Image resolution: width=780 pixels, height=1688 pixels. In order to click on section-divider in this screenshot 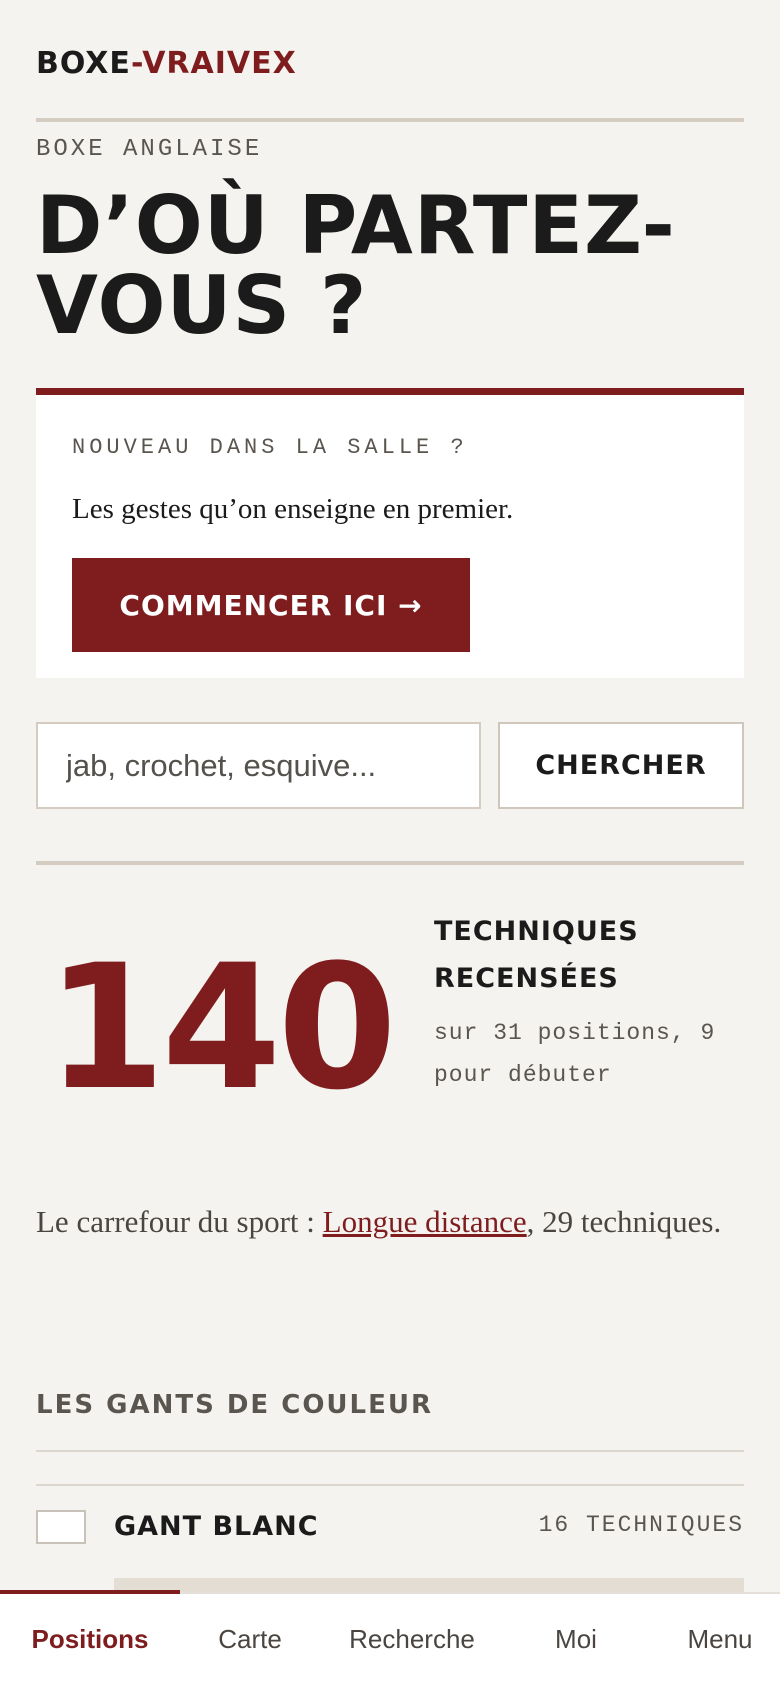, I will do `click(390, 863)`.